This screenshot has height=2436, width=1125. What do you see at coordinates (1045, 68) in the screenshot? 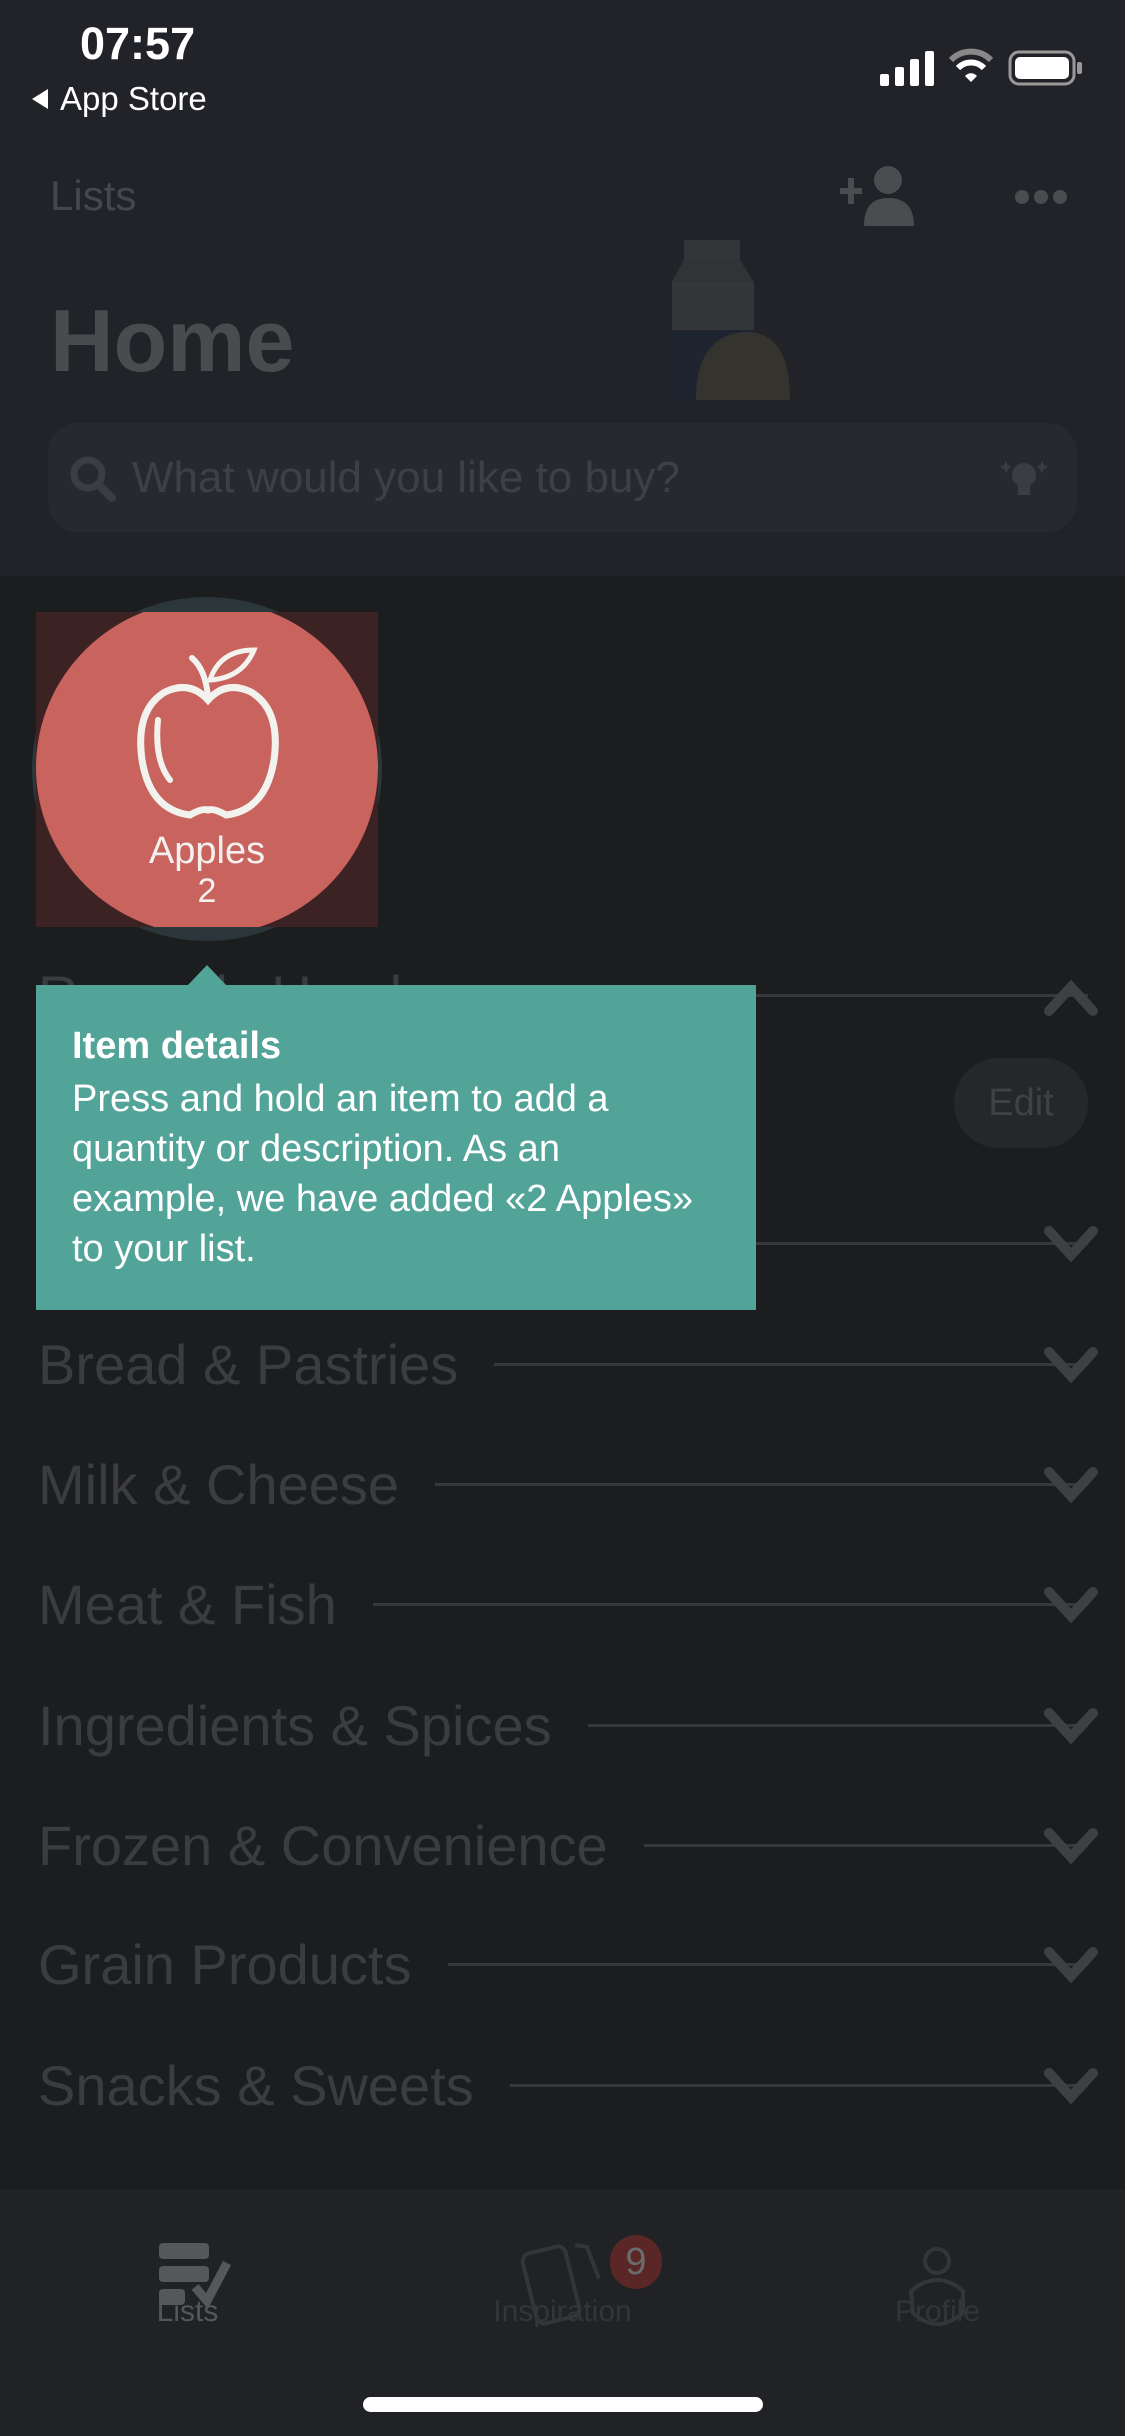
I see `battery-icon` at bounding box center [1045, 68].